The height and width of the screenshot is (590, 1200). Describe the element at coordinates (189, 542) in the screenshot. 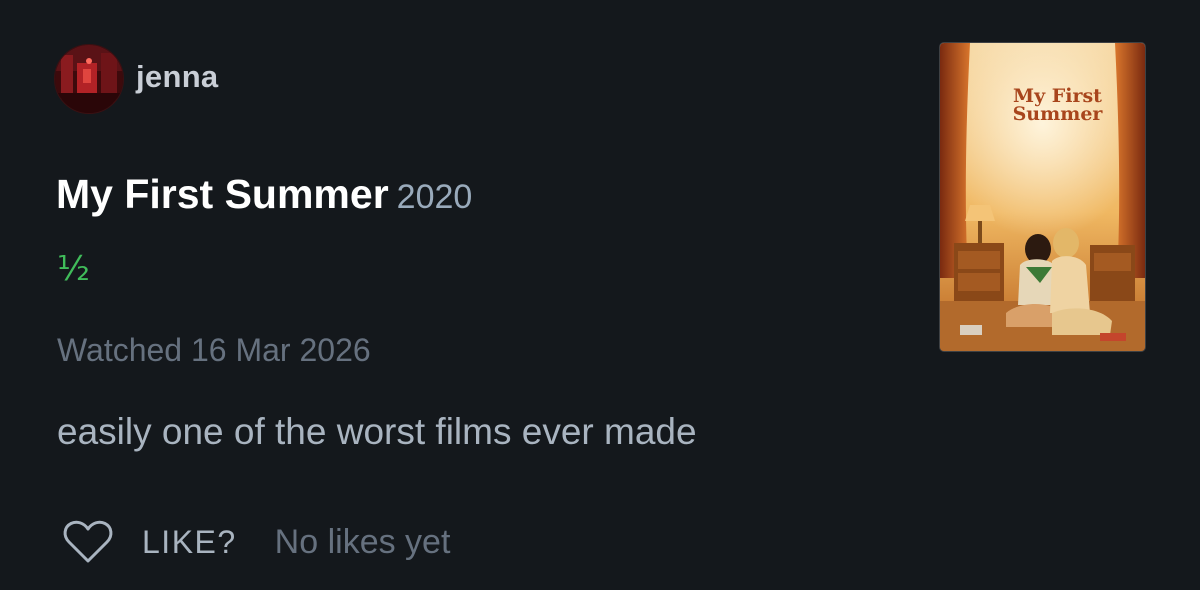

I see `like-label: LIKE?` at that location.